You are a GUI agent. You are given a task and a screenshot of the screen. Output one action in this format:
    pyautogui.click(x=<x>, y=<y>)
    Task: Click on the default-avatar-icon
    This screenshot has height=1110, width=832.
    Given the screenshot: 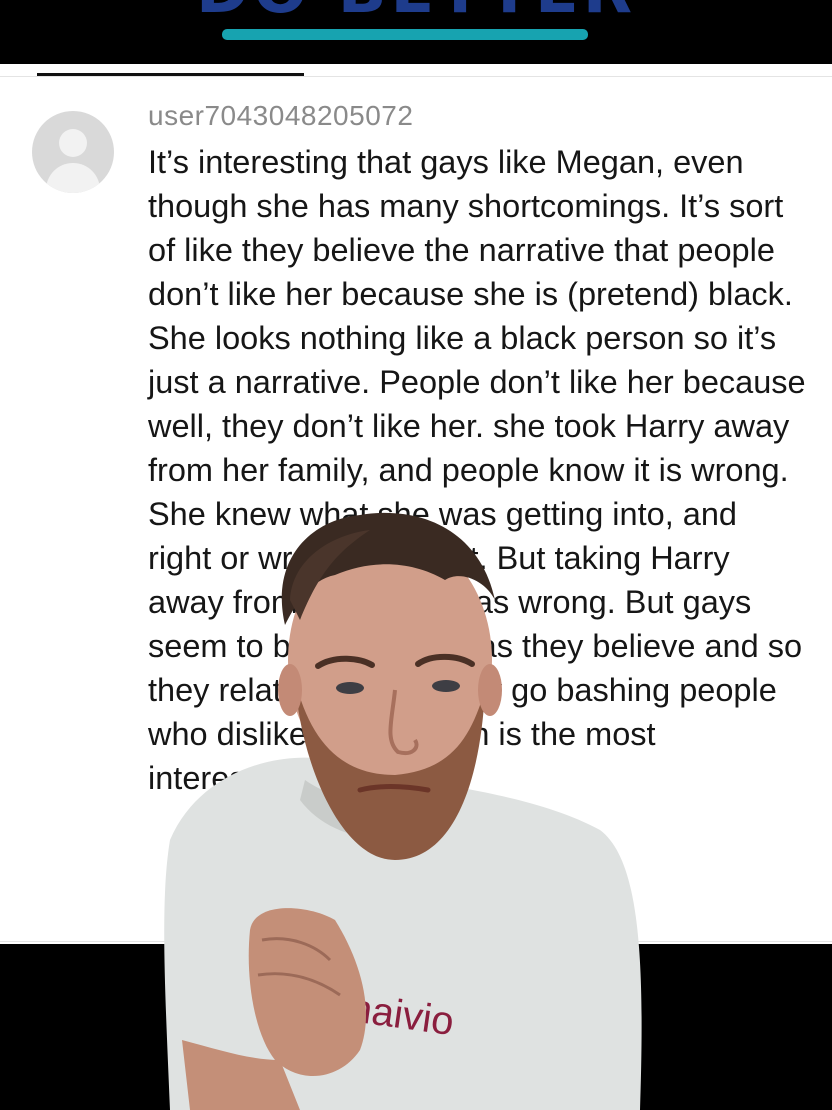 What is the action you would take?
    pyautogui.click(x=73, y=143)
    